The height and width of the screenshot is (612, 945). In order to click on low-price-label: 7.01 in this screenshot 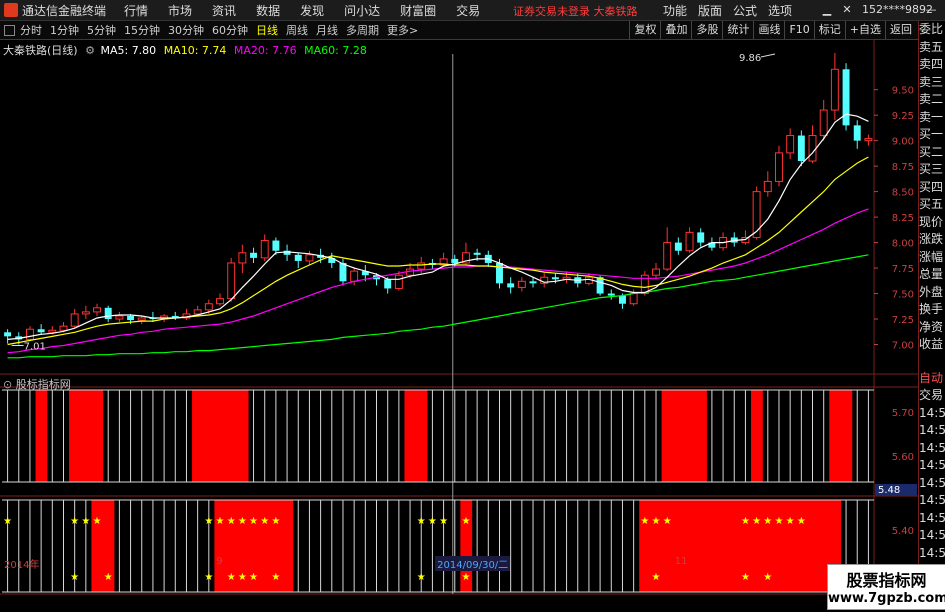, I will do `click(35, 346)`.